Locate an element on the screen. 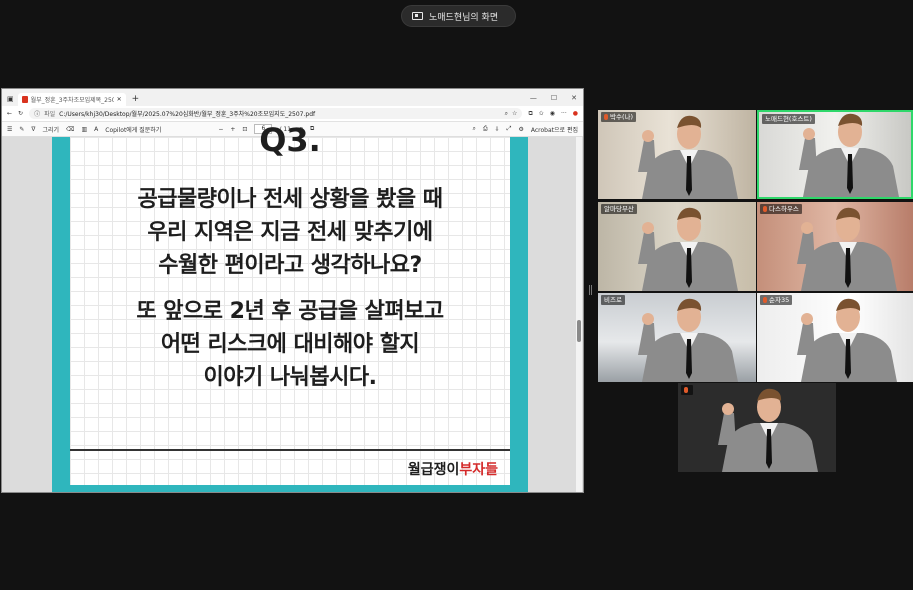 Image resolution: width=913 pixels, height=590 pixels. new-tab-icon: + is located at coordinates (136, 99).